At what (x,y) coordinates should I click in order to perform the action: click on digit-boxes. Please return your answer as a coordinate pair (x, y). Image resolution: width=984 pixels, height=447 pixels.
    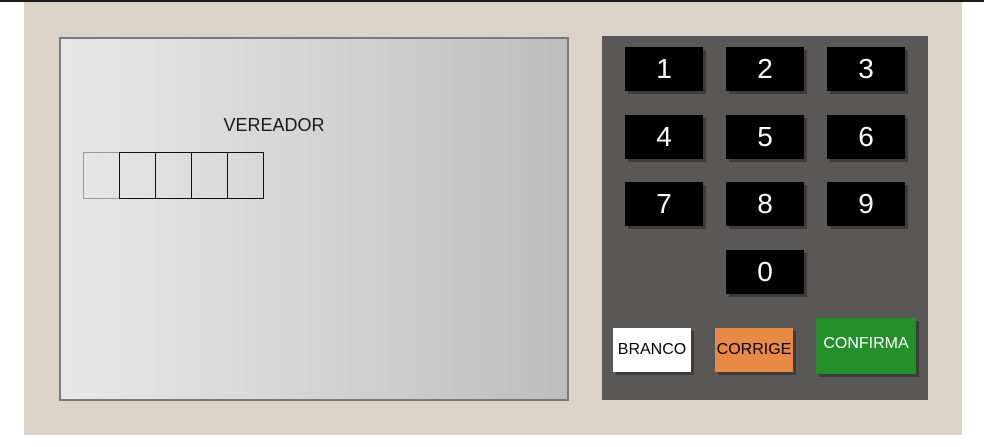
    Looking at the image, I should click on (173, 175).